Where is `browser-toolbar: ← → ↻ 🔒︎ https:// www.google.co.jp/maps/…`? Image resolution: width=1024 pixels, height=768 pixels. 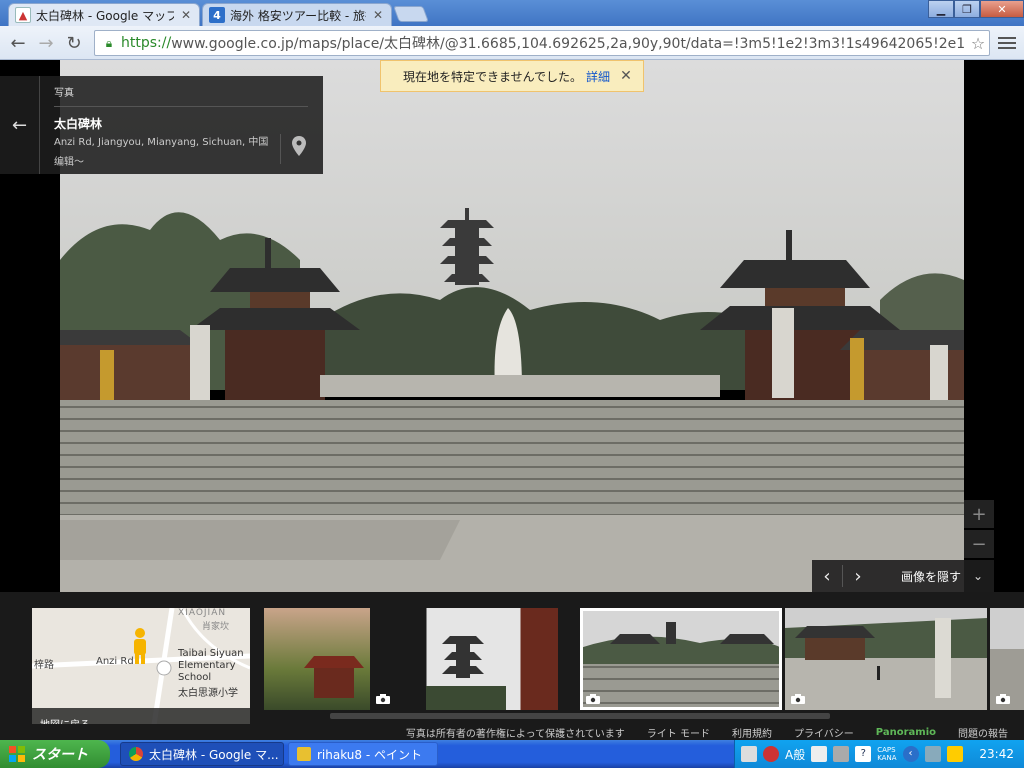 browser-toolbar: ← → ↻ 🔒︎ https:// www.google.co.jp/maps/… is located at coordinates (512, 43).